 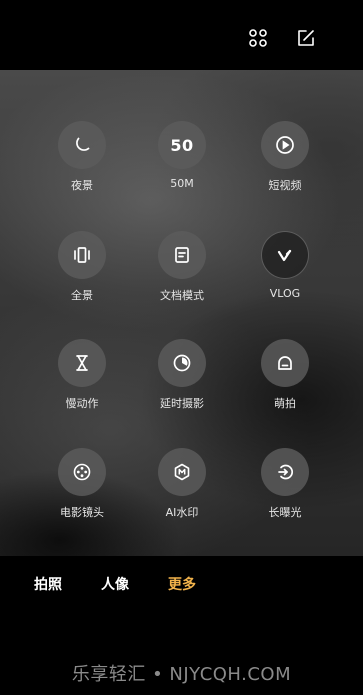 I want to click on movie-lens-button, so click(x=82, y=472).